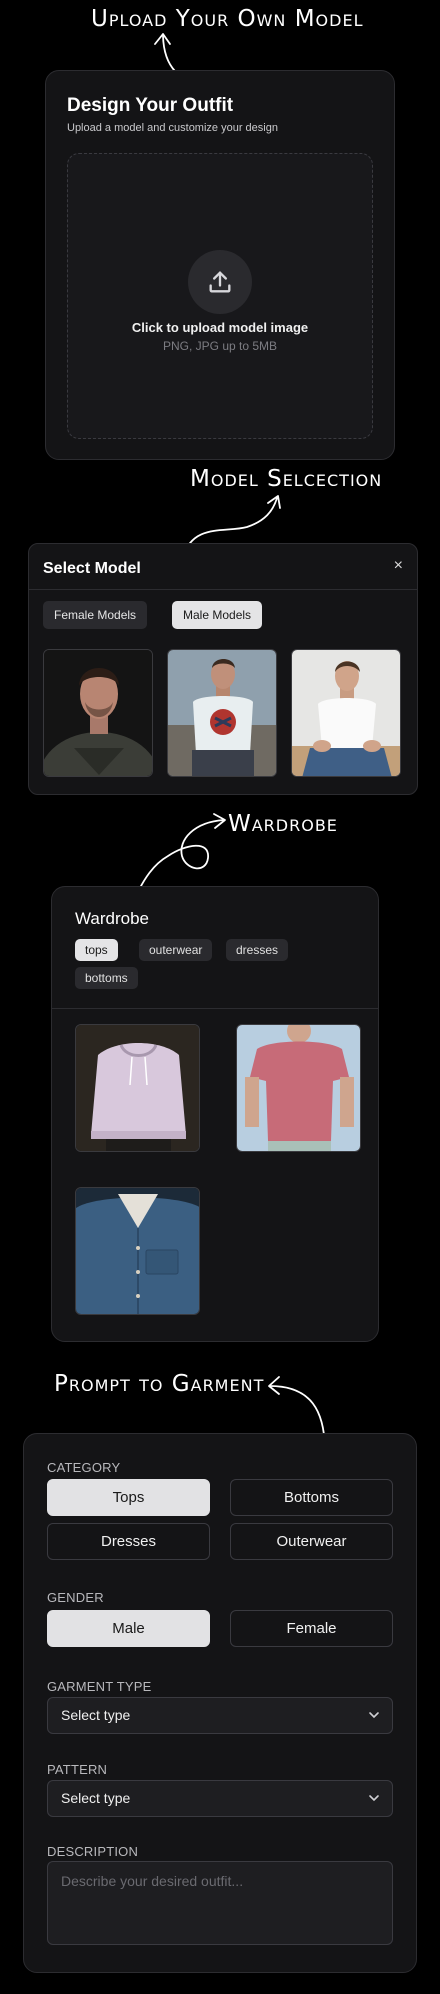 The image size is (440, 1994). I want to click on model-card-title: Select Model, so click(92, 568).